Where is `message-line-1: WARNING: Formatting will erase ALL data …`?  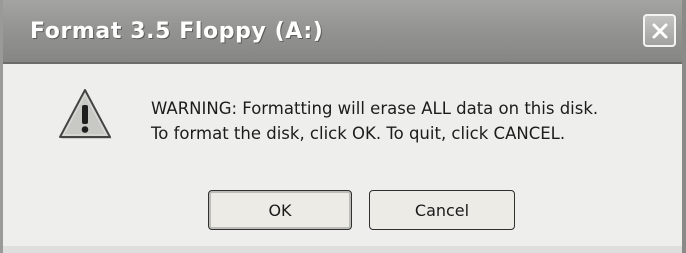 message-line-1: WARNING: Formatting will erase ALL data … is located at coordinates (375, 108).